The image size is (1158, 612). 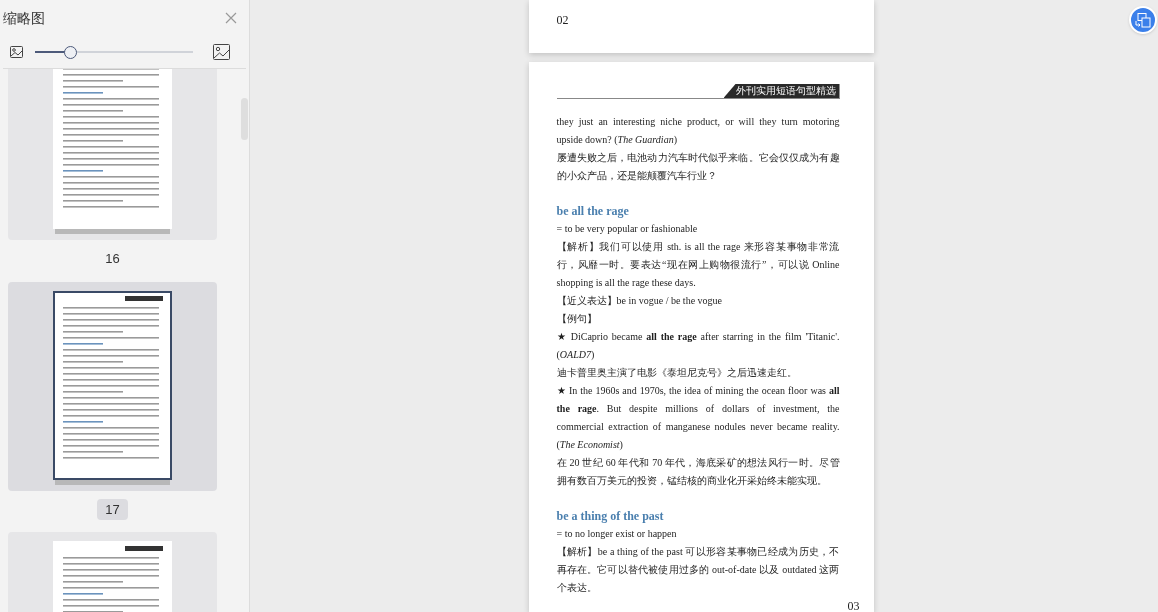 I want to click on page-number: 03, so click(x=853, y=605).